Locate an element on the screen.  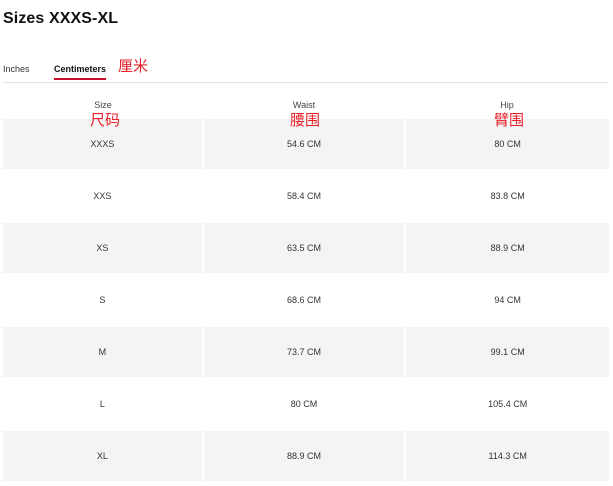
table-row: S 68.6 CM 94 CM is located at coordinates (306, 300).